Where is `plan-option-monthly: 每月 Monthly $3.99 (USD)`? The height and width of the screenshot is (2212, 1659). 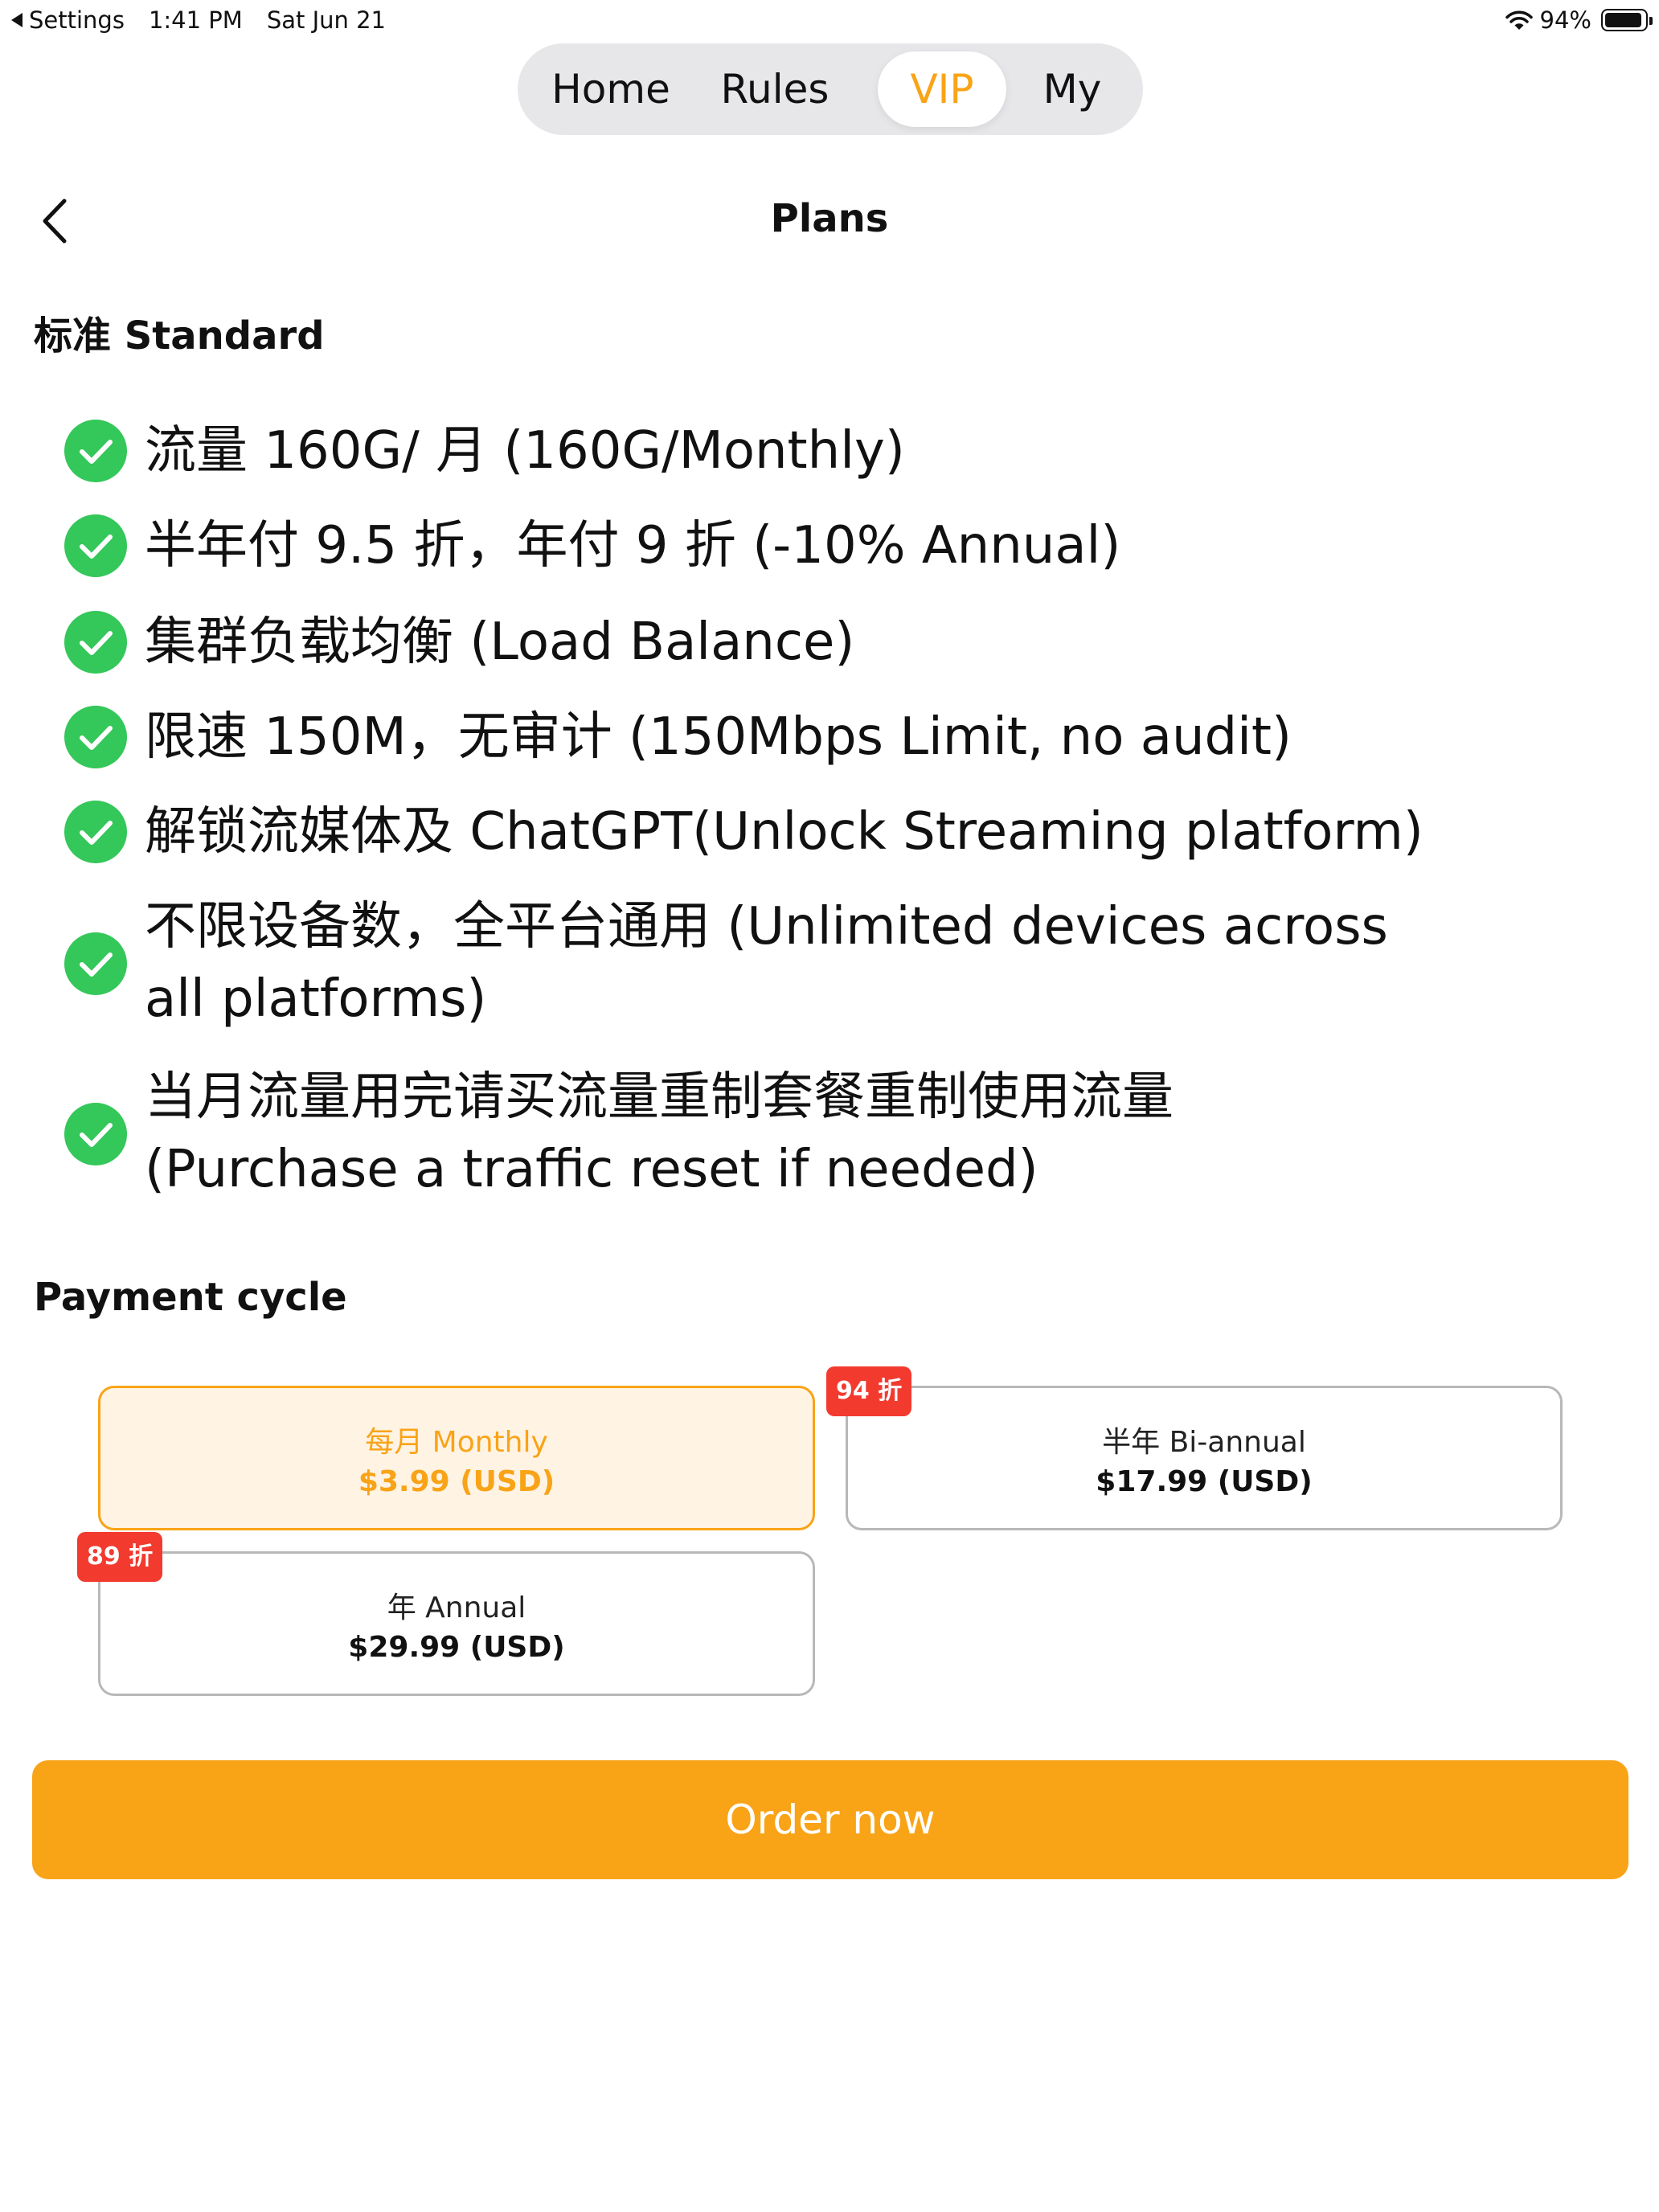 plan-option-monthly: 每月 Monthly $3.99 (USD) is located at coordinates (456, 1458).